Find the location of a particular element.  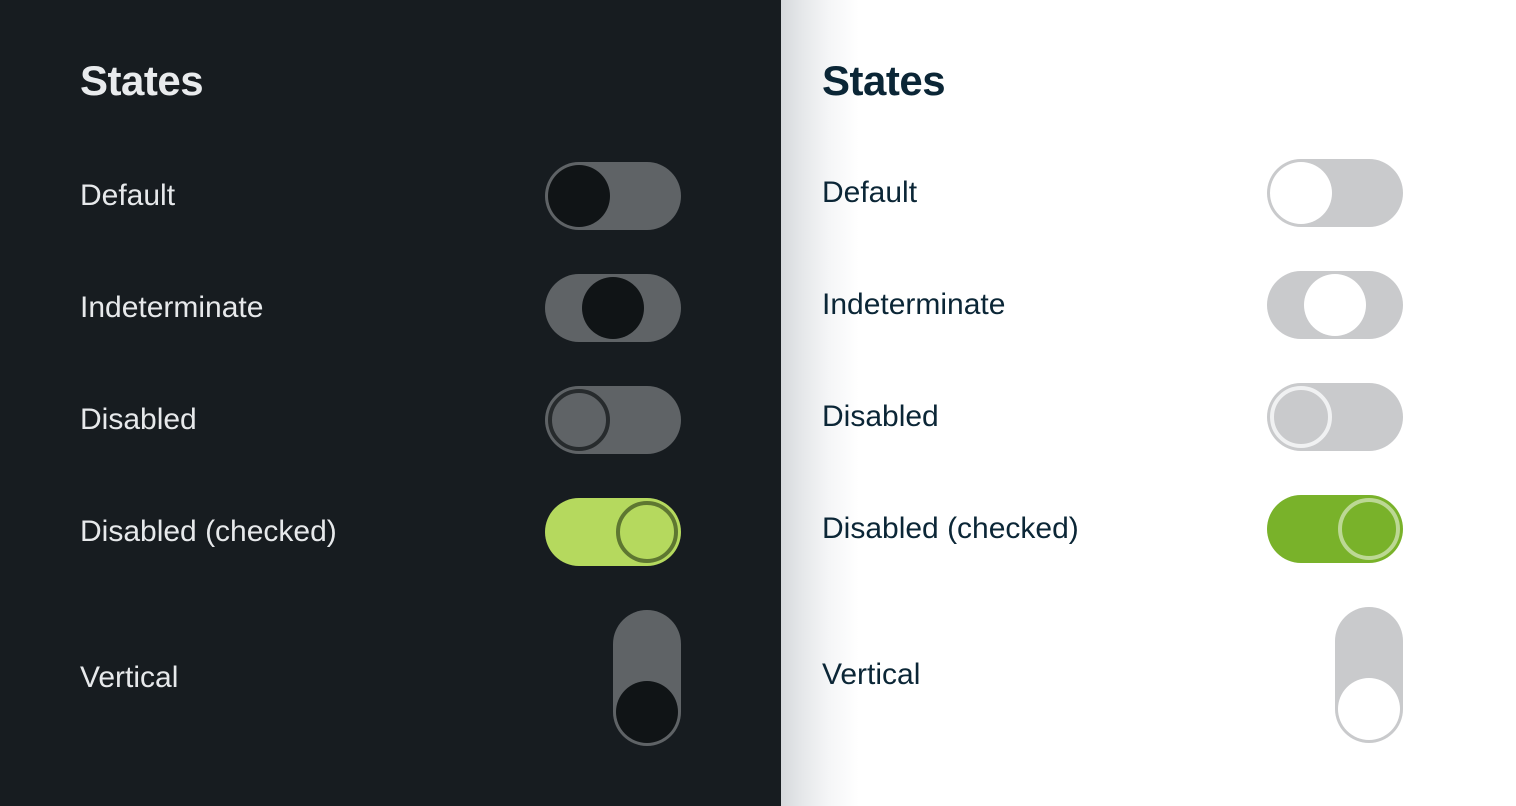

toggle-switch-default-light is located at coordinates (1335, 193).